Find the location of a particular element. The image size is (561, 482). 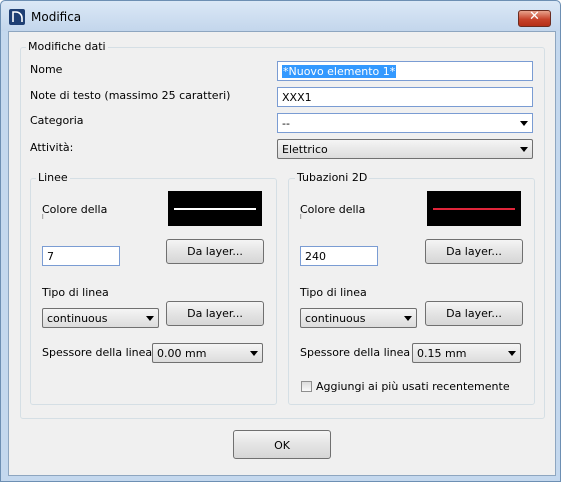

lines-linetype-label: Tipo di linea is located at coordinates (75, 292).